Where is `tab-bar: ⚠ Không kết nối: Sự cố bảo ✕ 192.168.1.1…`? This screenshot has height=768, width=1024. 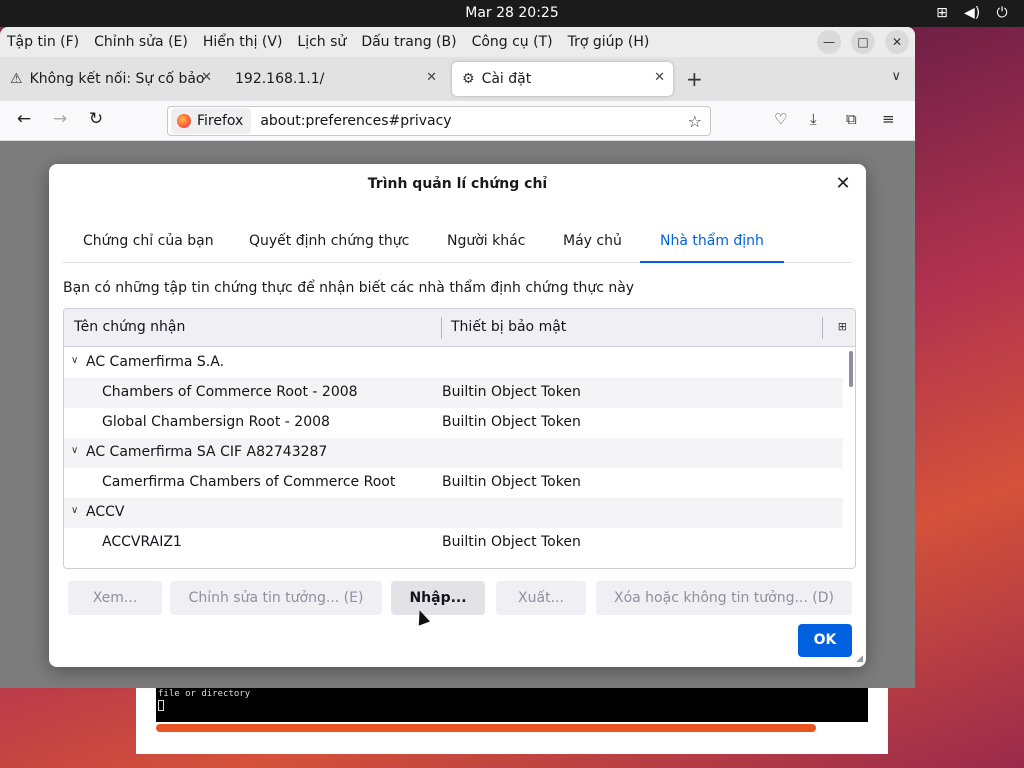 tab-bar: ⚠ Không kết nối: Sự cố bảo ✕ 192.168.1.1… is located at coordinates (457, 79).